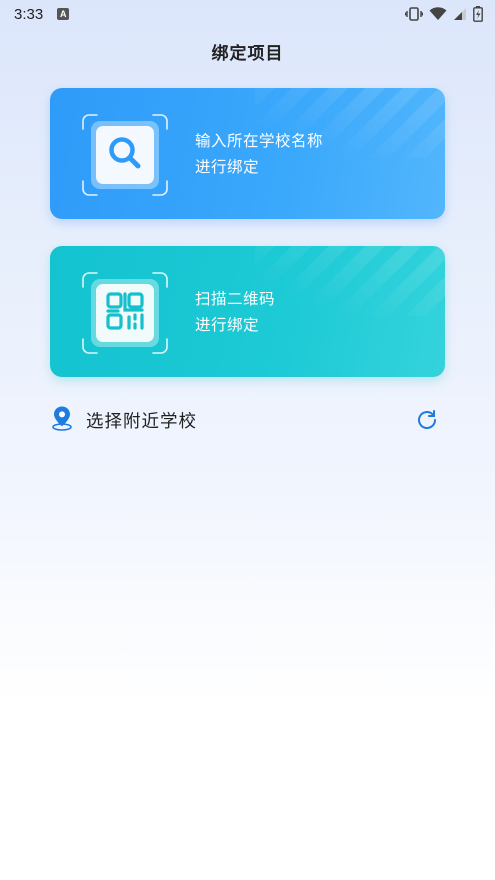  I want to click on search-card-line1: 输入所在学校名称, so click(259, 140).